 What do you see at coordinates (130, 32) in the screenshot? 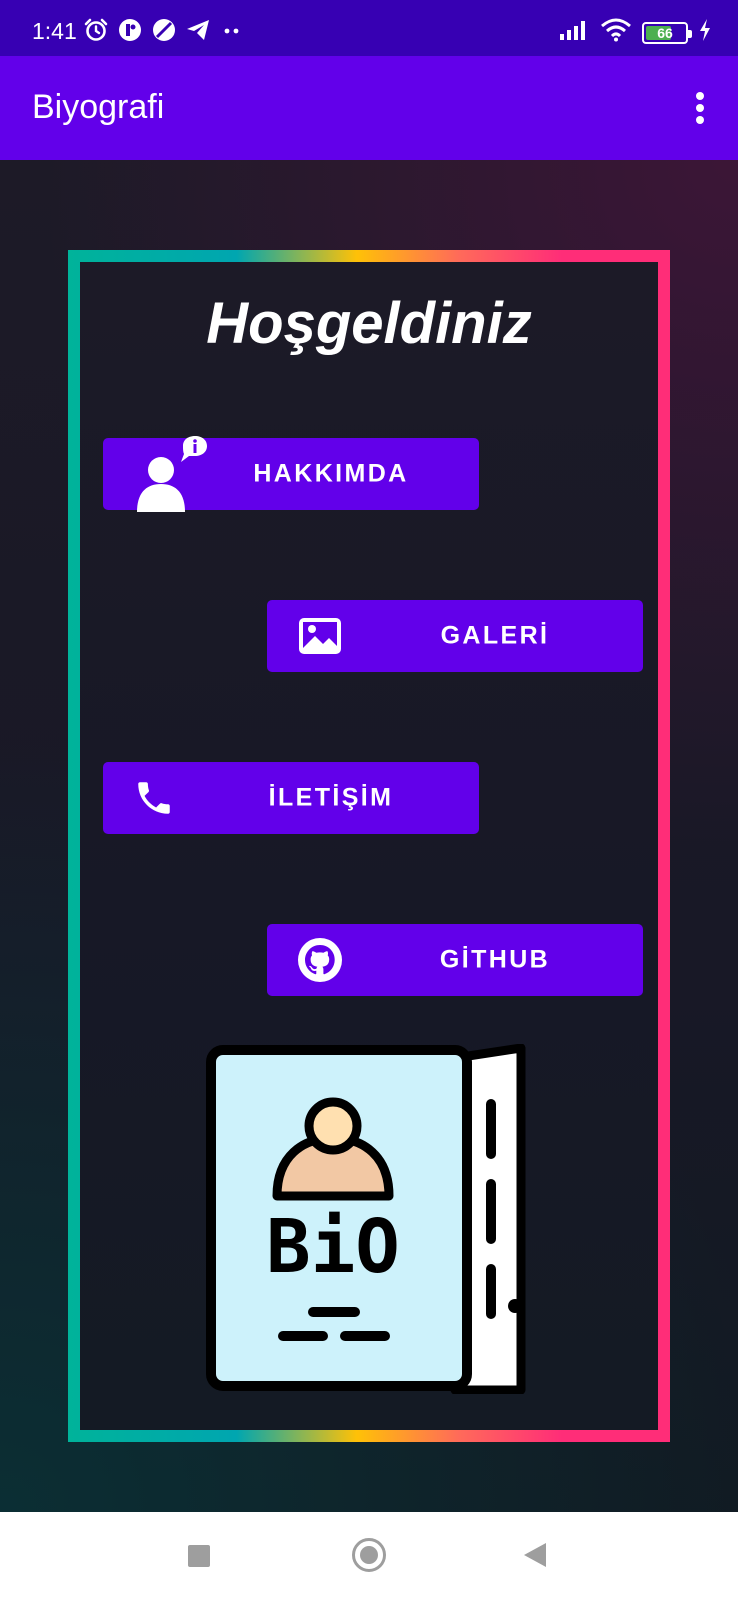
I see `app-icon` at bounding box center [130, 32].